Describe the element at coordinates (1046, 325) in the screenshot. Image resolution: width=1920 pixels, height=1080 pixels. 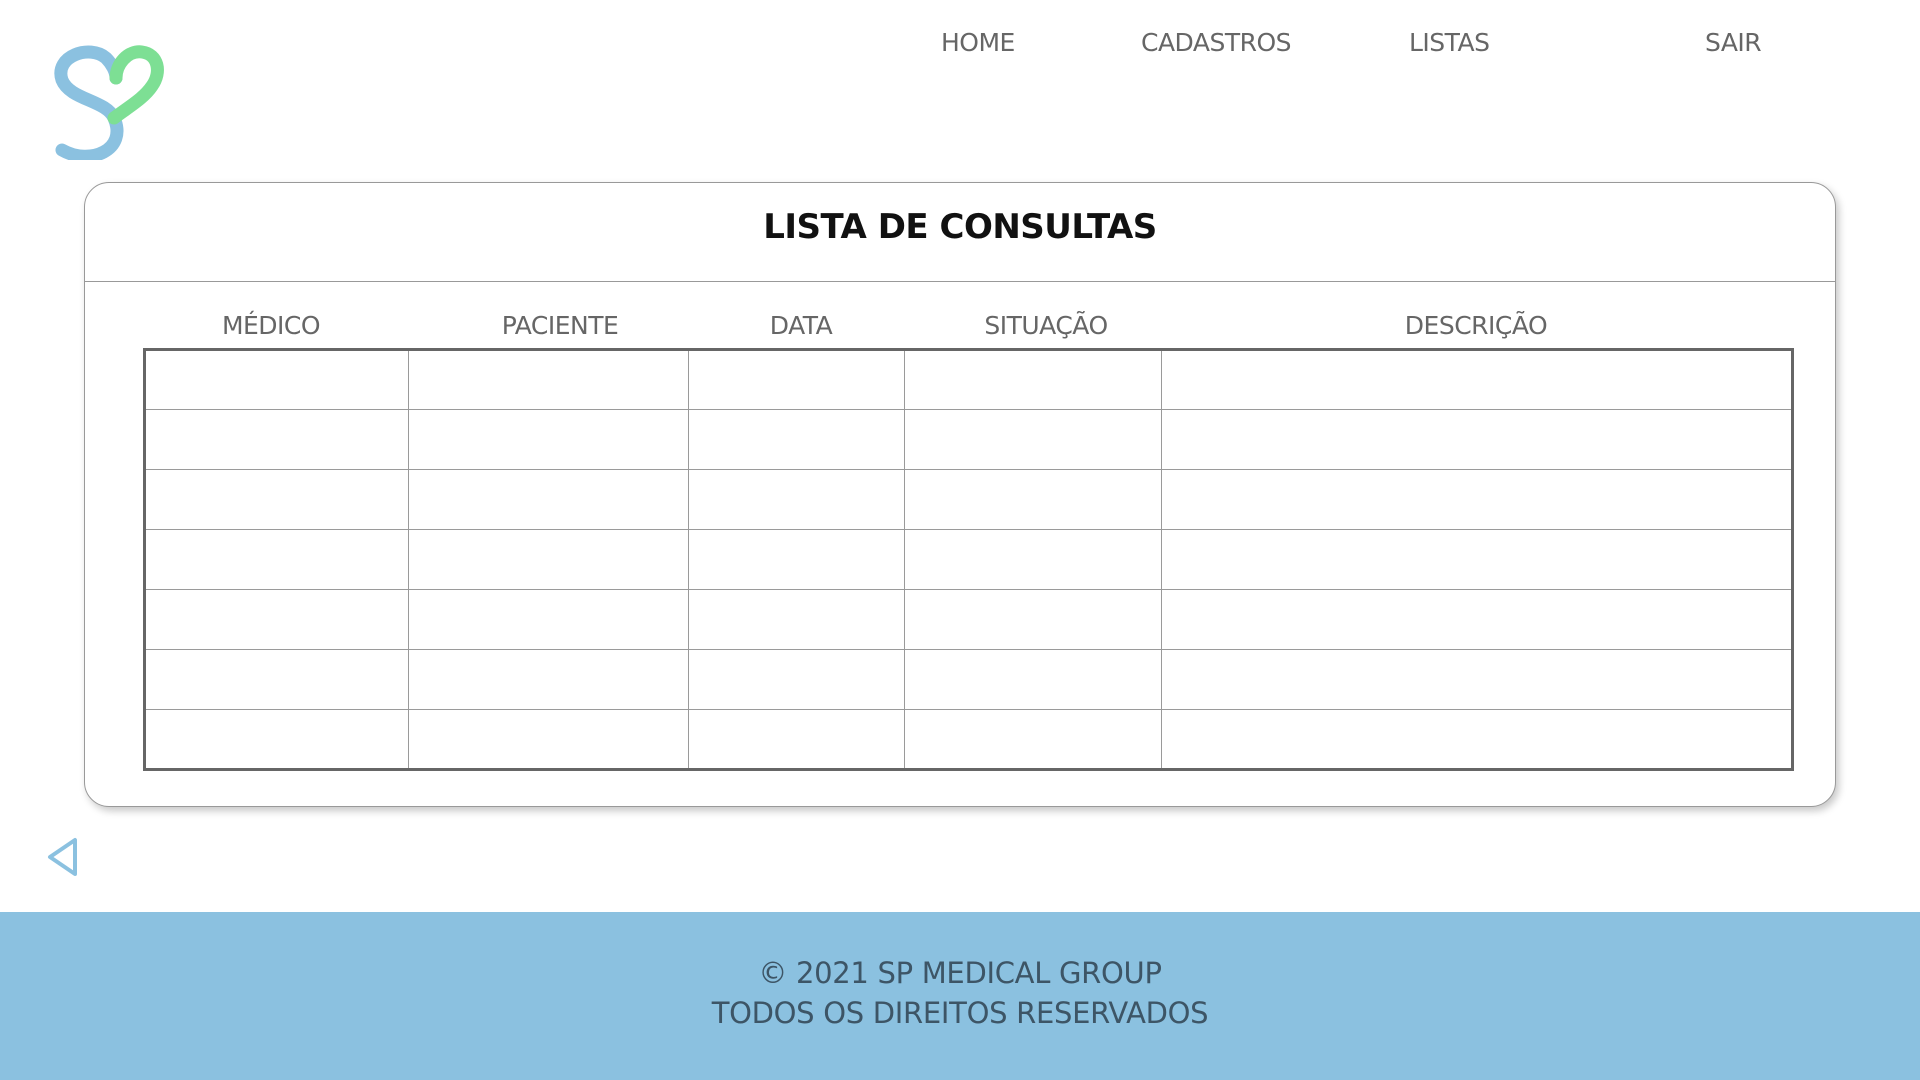
I see `column-header-situacao: SITUAÇÃO` at that location.